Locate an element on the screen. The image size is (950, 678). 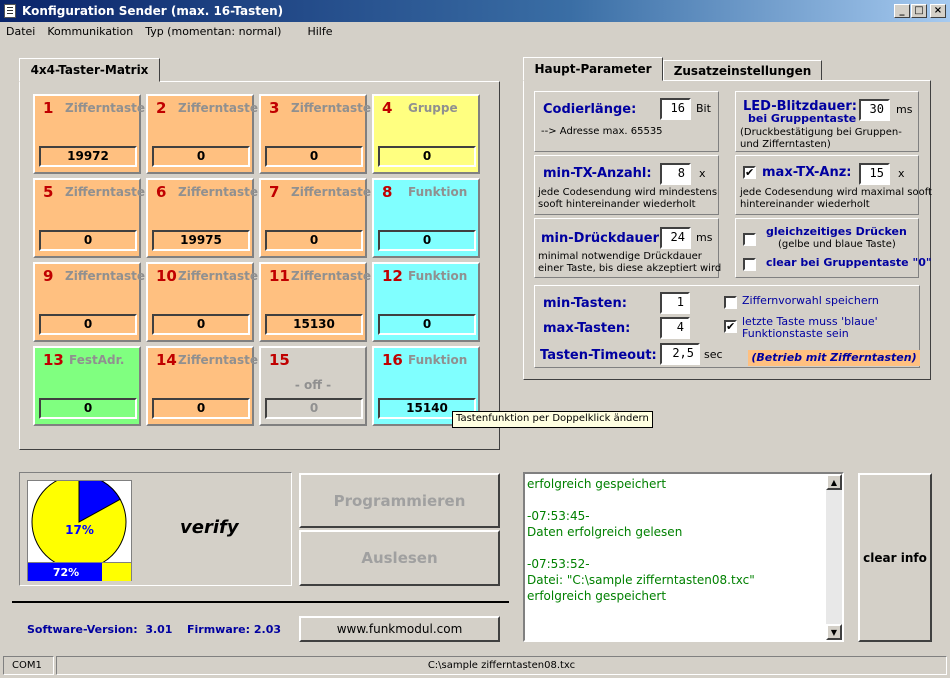
key-13: 13 FestAdr. 0 is located at coordinates (87, 386).